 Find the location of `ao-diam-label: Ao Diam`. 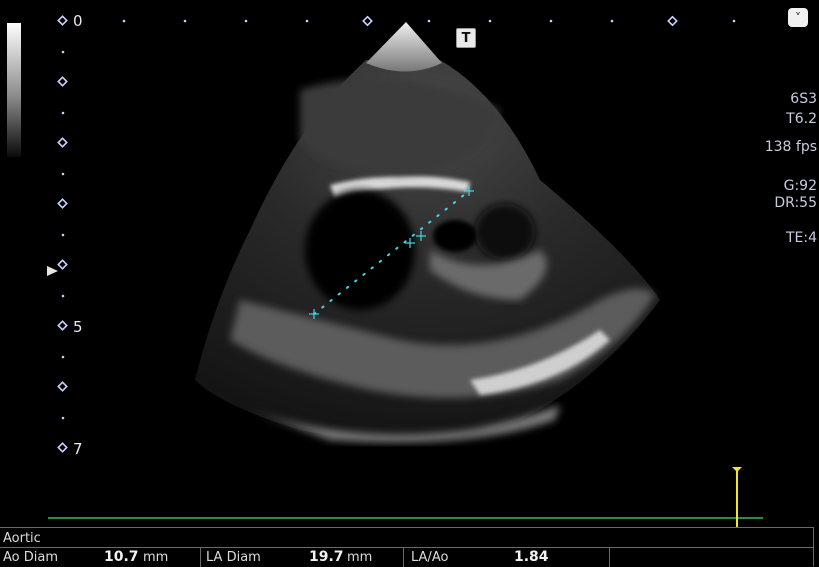

ao-diam-label: Ao Diam is located at coordinates (31, 557).